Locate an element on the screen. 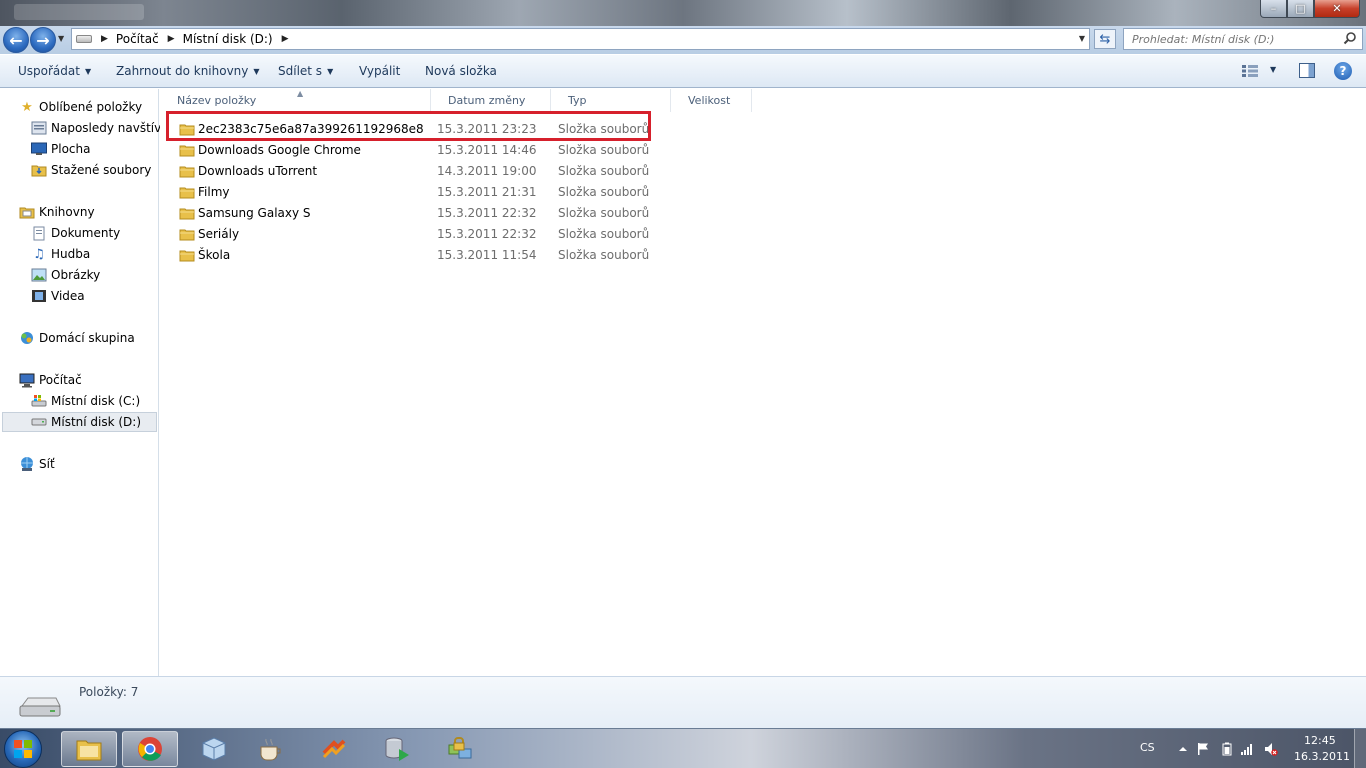 This screenshot has height=768, width=1366. file-date: 15.3.2011 14:46 is located at coordinates (487, 150).